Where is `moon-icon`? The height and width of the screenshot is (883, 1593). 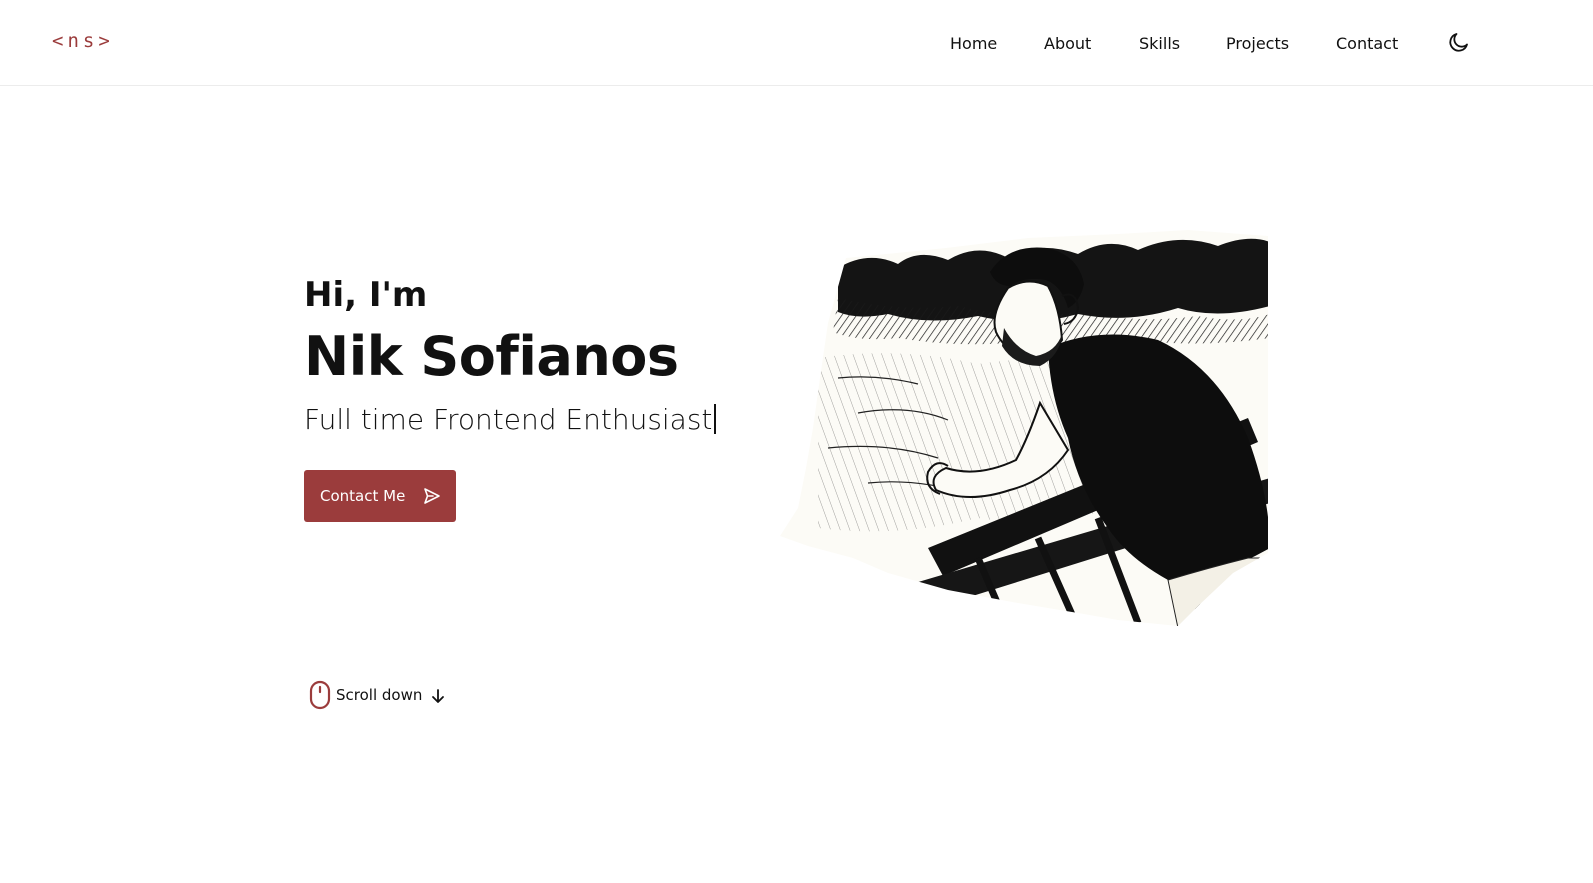
moon-icon is located at coordinates (1458, 42).